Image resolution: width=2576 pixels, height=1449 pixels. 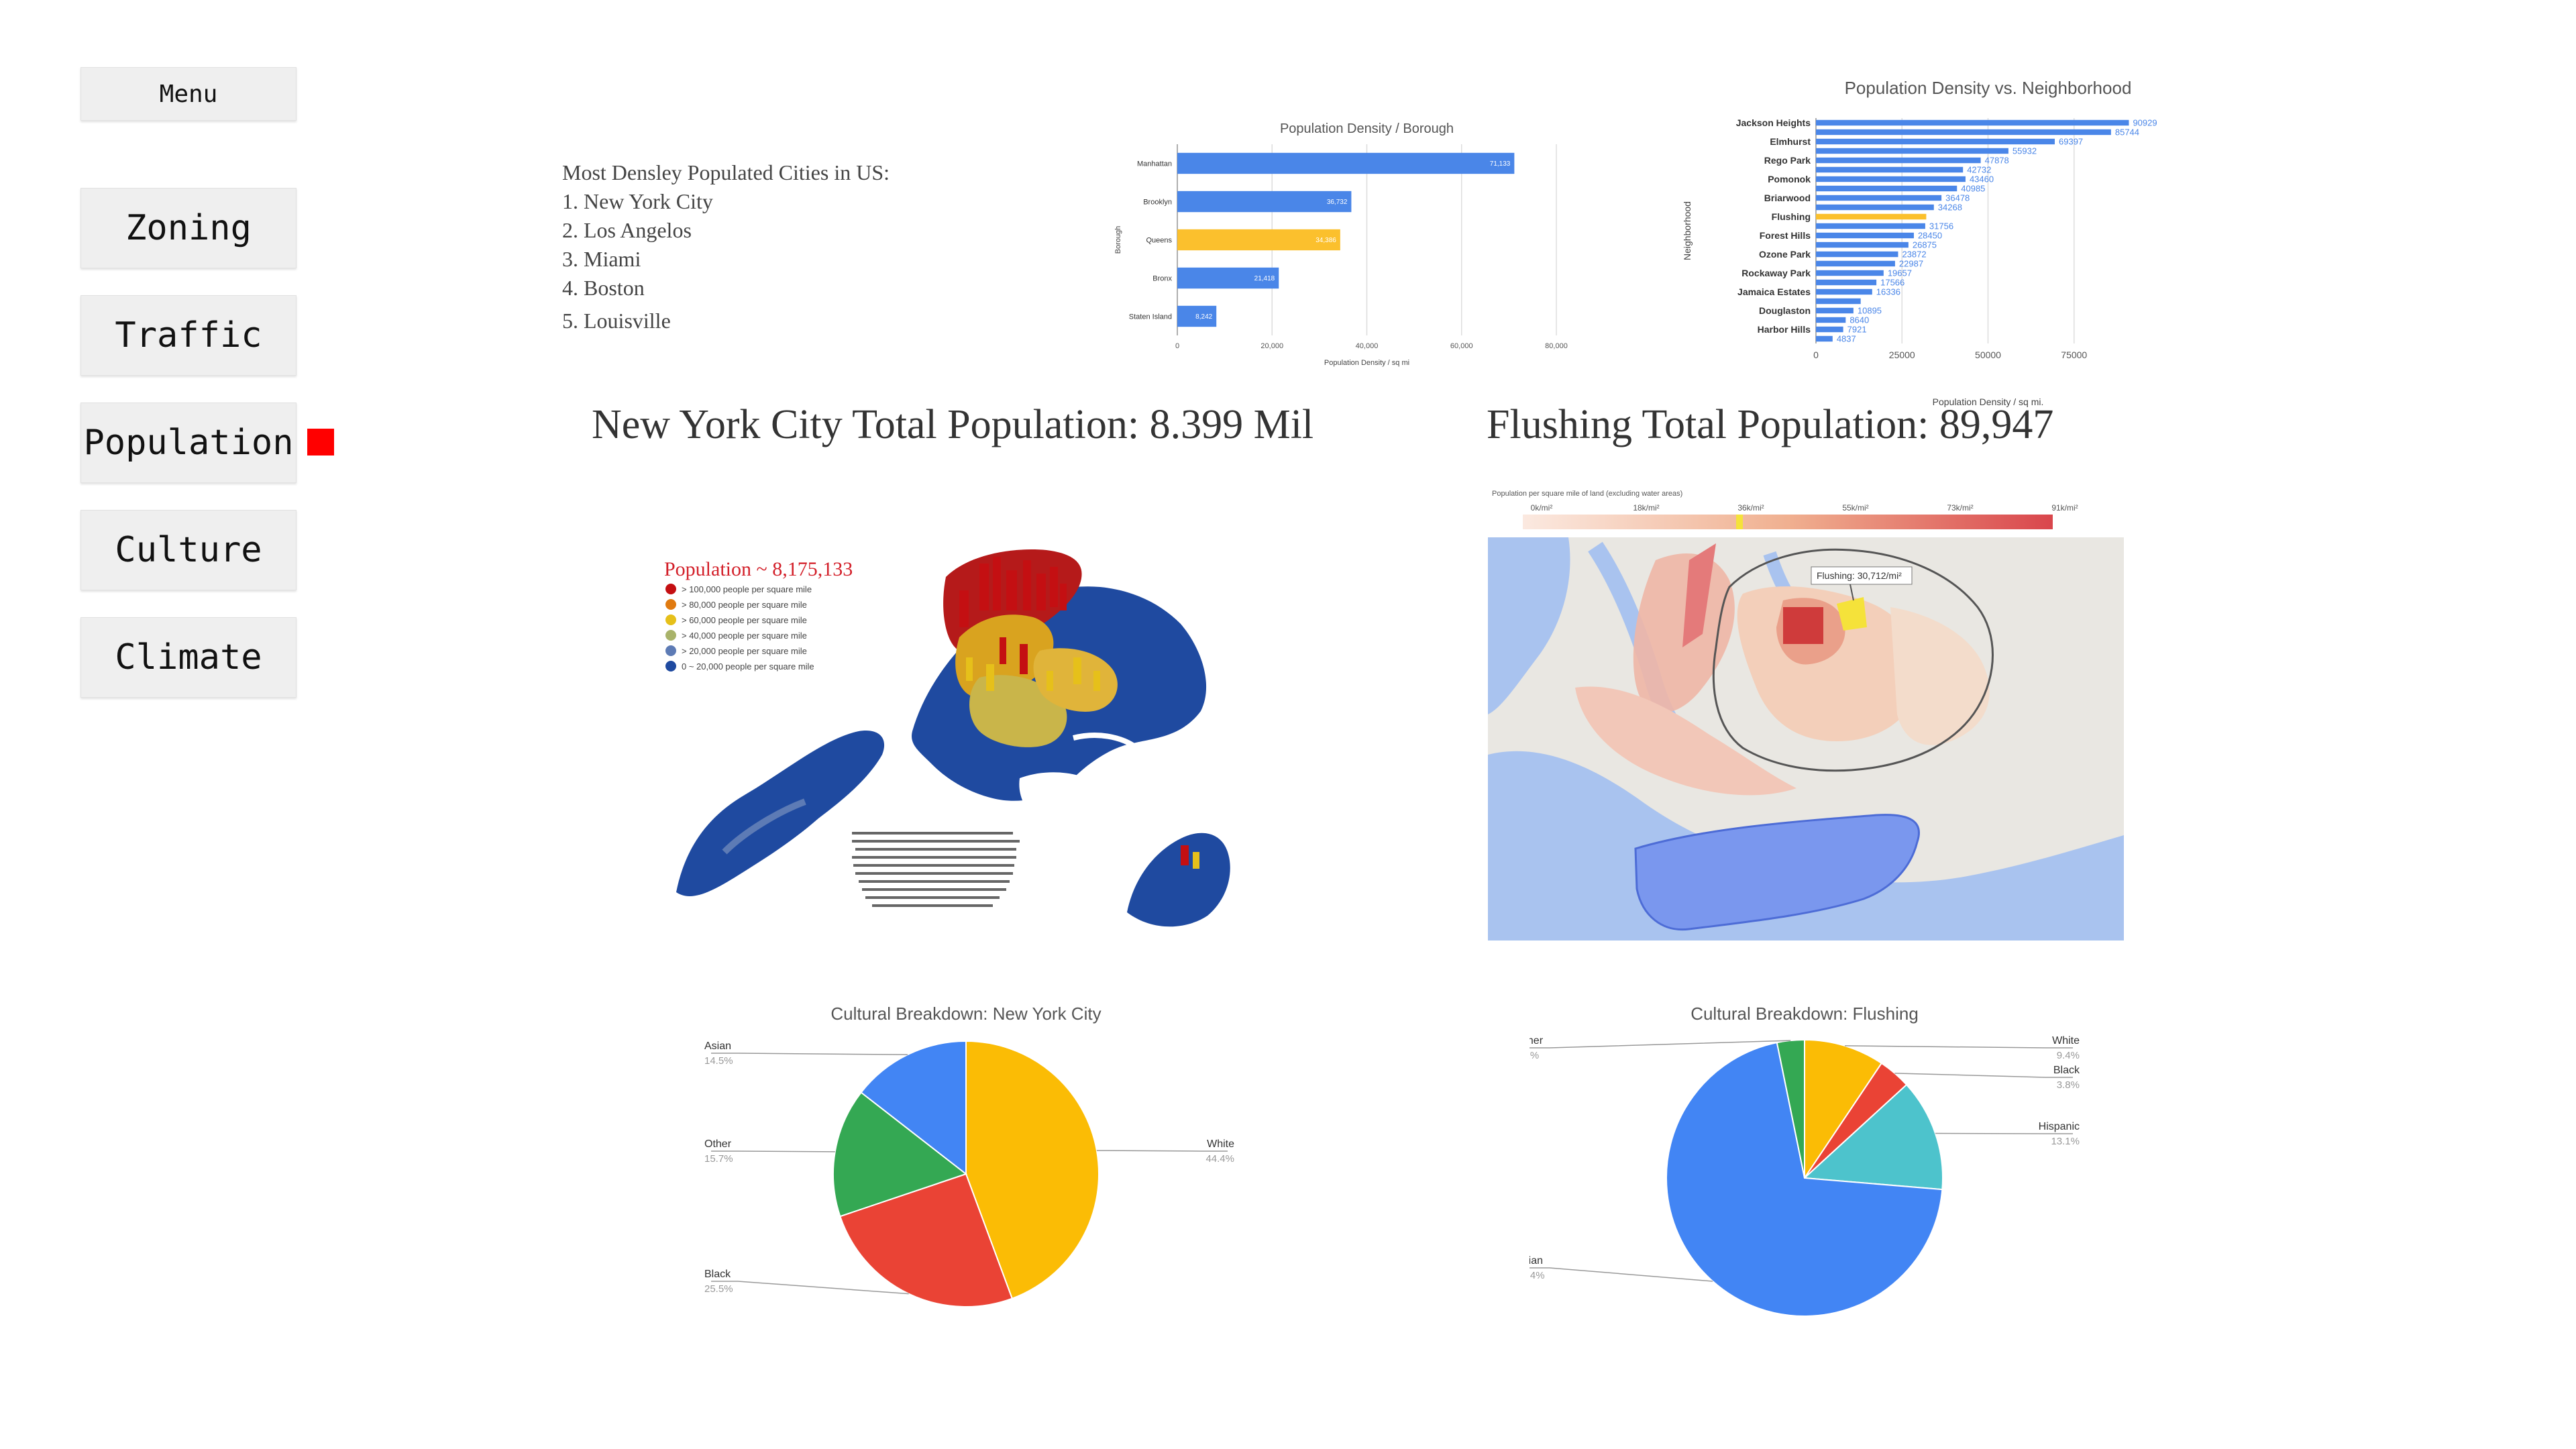 I want to click on nav-item-climate: Climate, so click(x=188, y=657).